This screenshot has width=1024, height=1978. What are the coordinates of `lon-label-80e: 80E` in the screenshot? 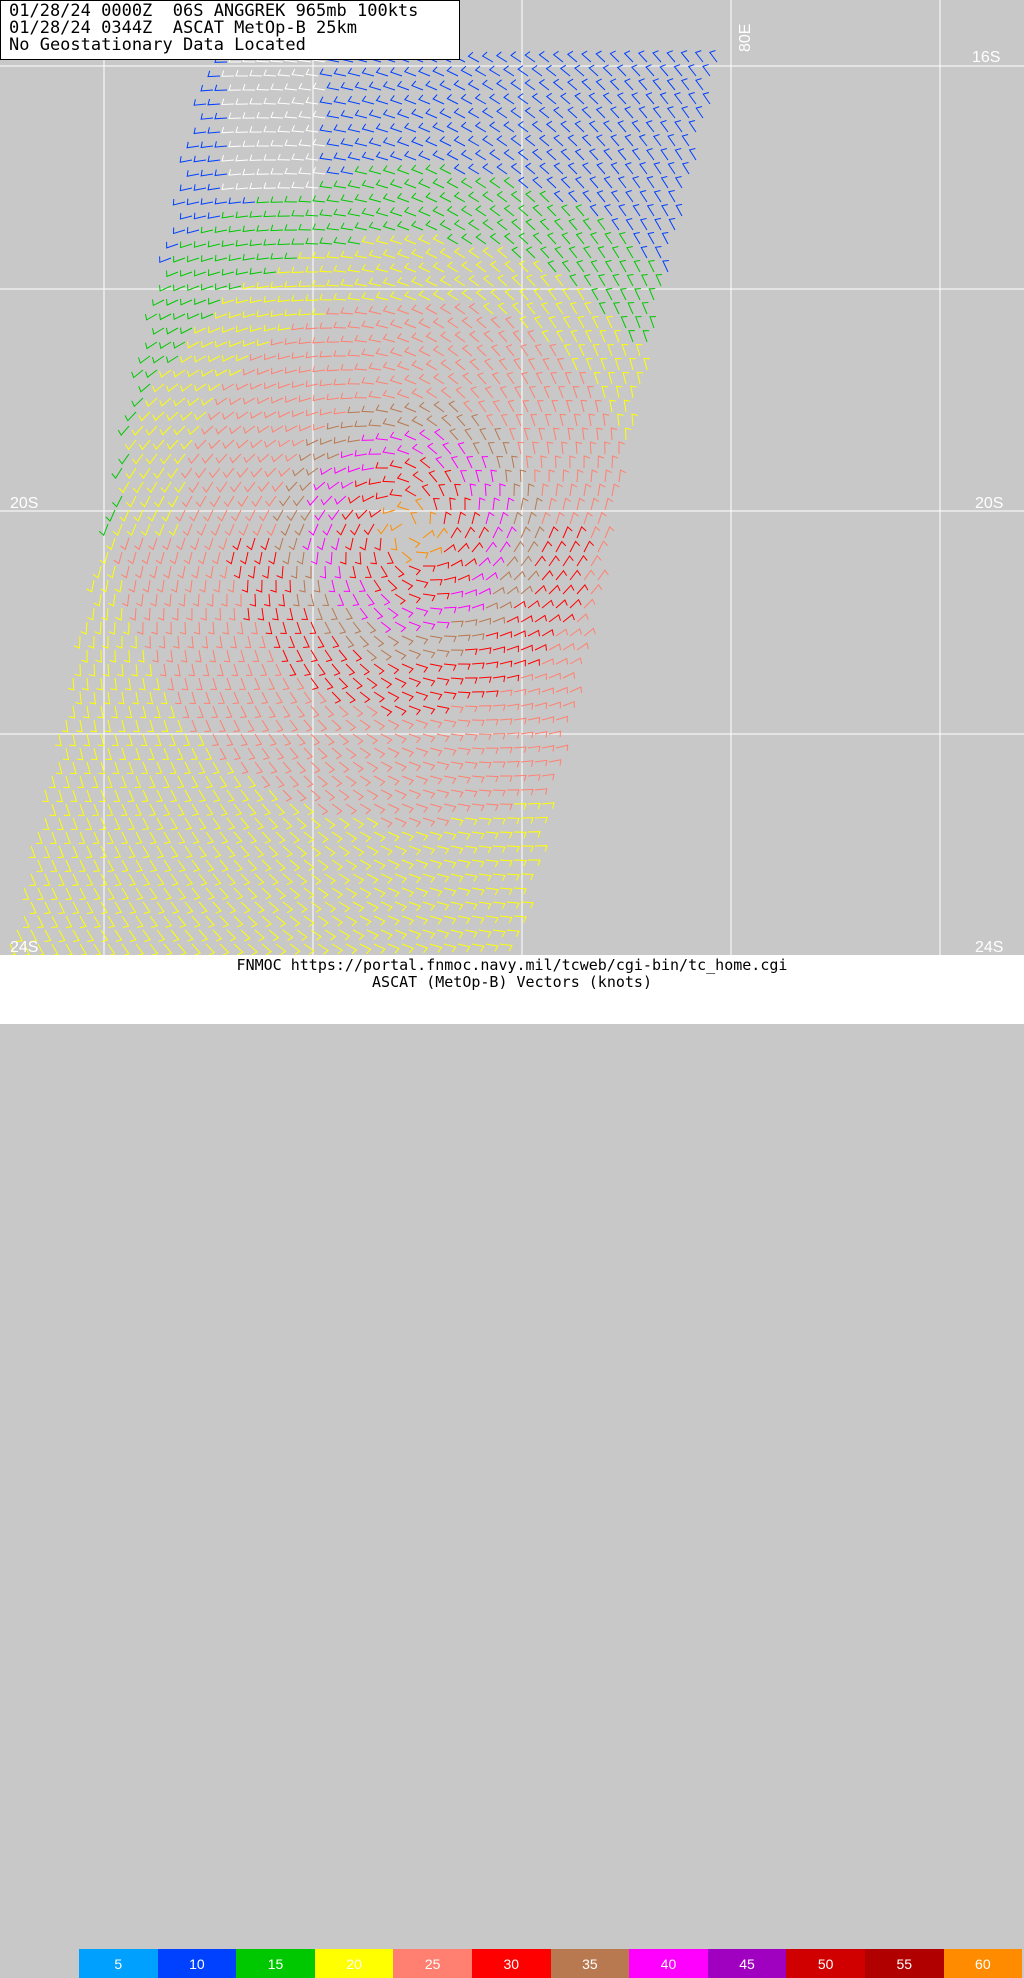 It's located at (745, 38).